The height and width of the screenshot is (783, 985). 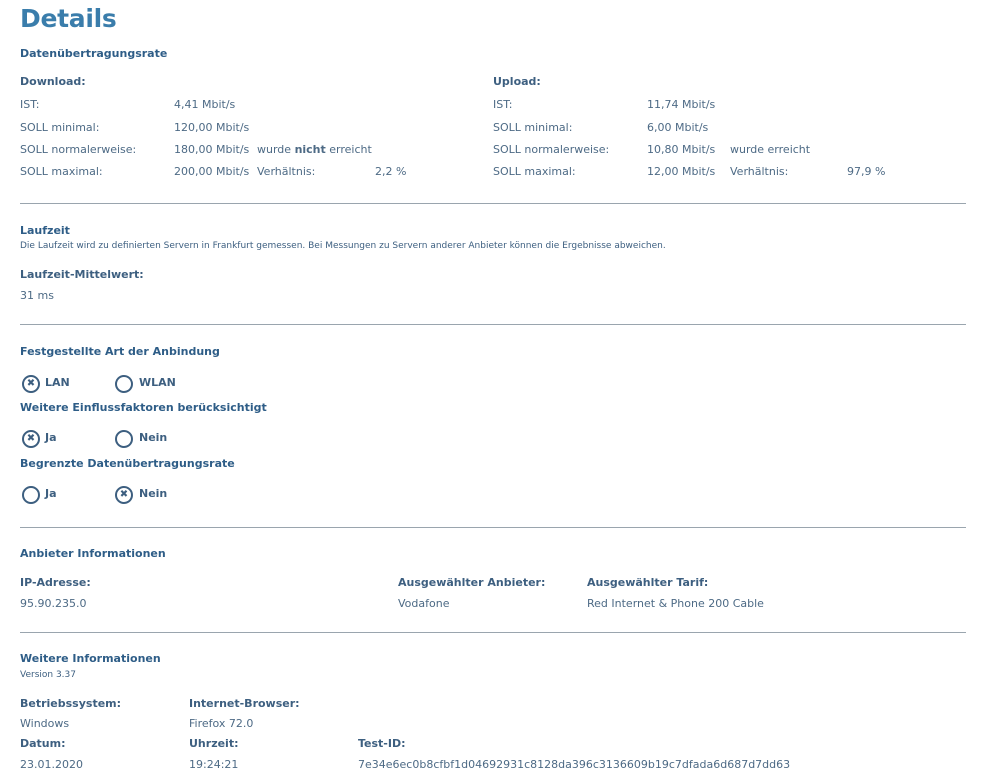 I want to click on latency-mean-label: Laufzeit-Mittelwert:, so click(x=82, y=274).